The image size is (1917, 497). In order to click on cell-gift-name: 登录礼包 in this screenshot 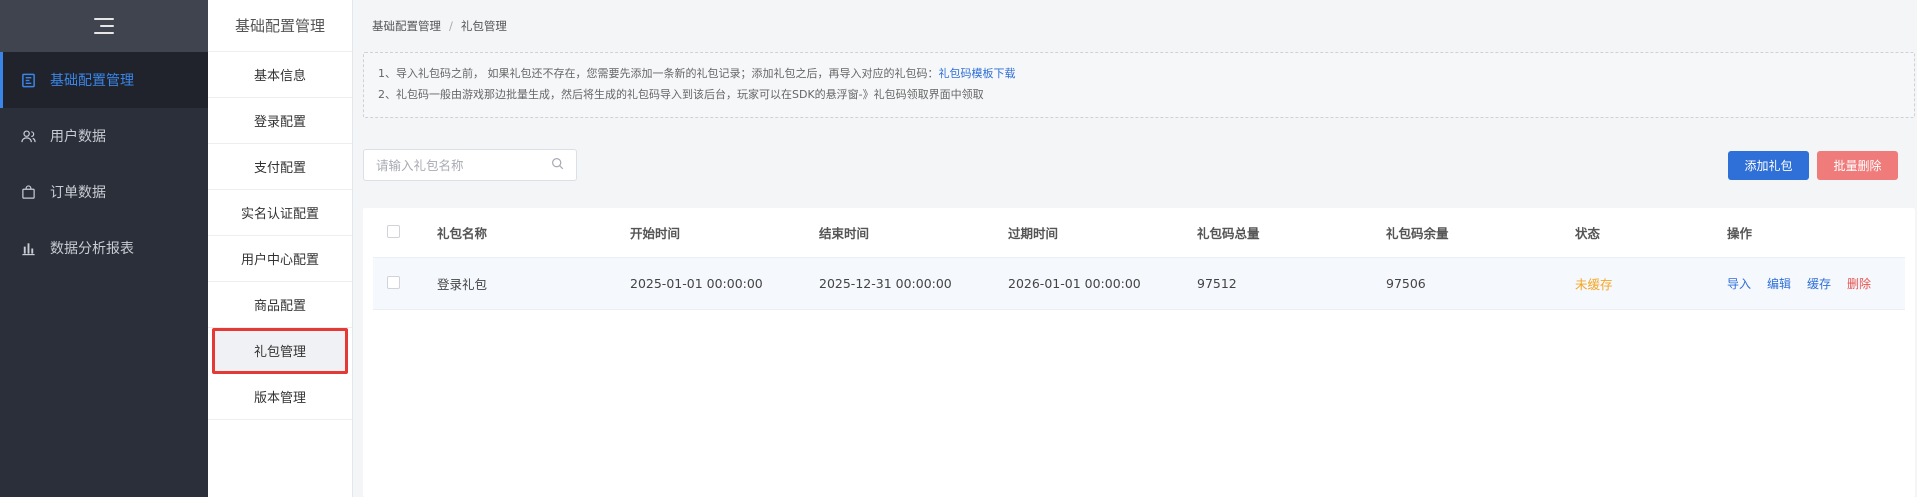, I will do `click(462, 284)`.